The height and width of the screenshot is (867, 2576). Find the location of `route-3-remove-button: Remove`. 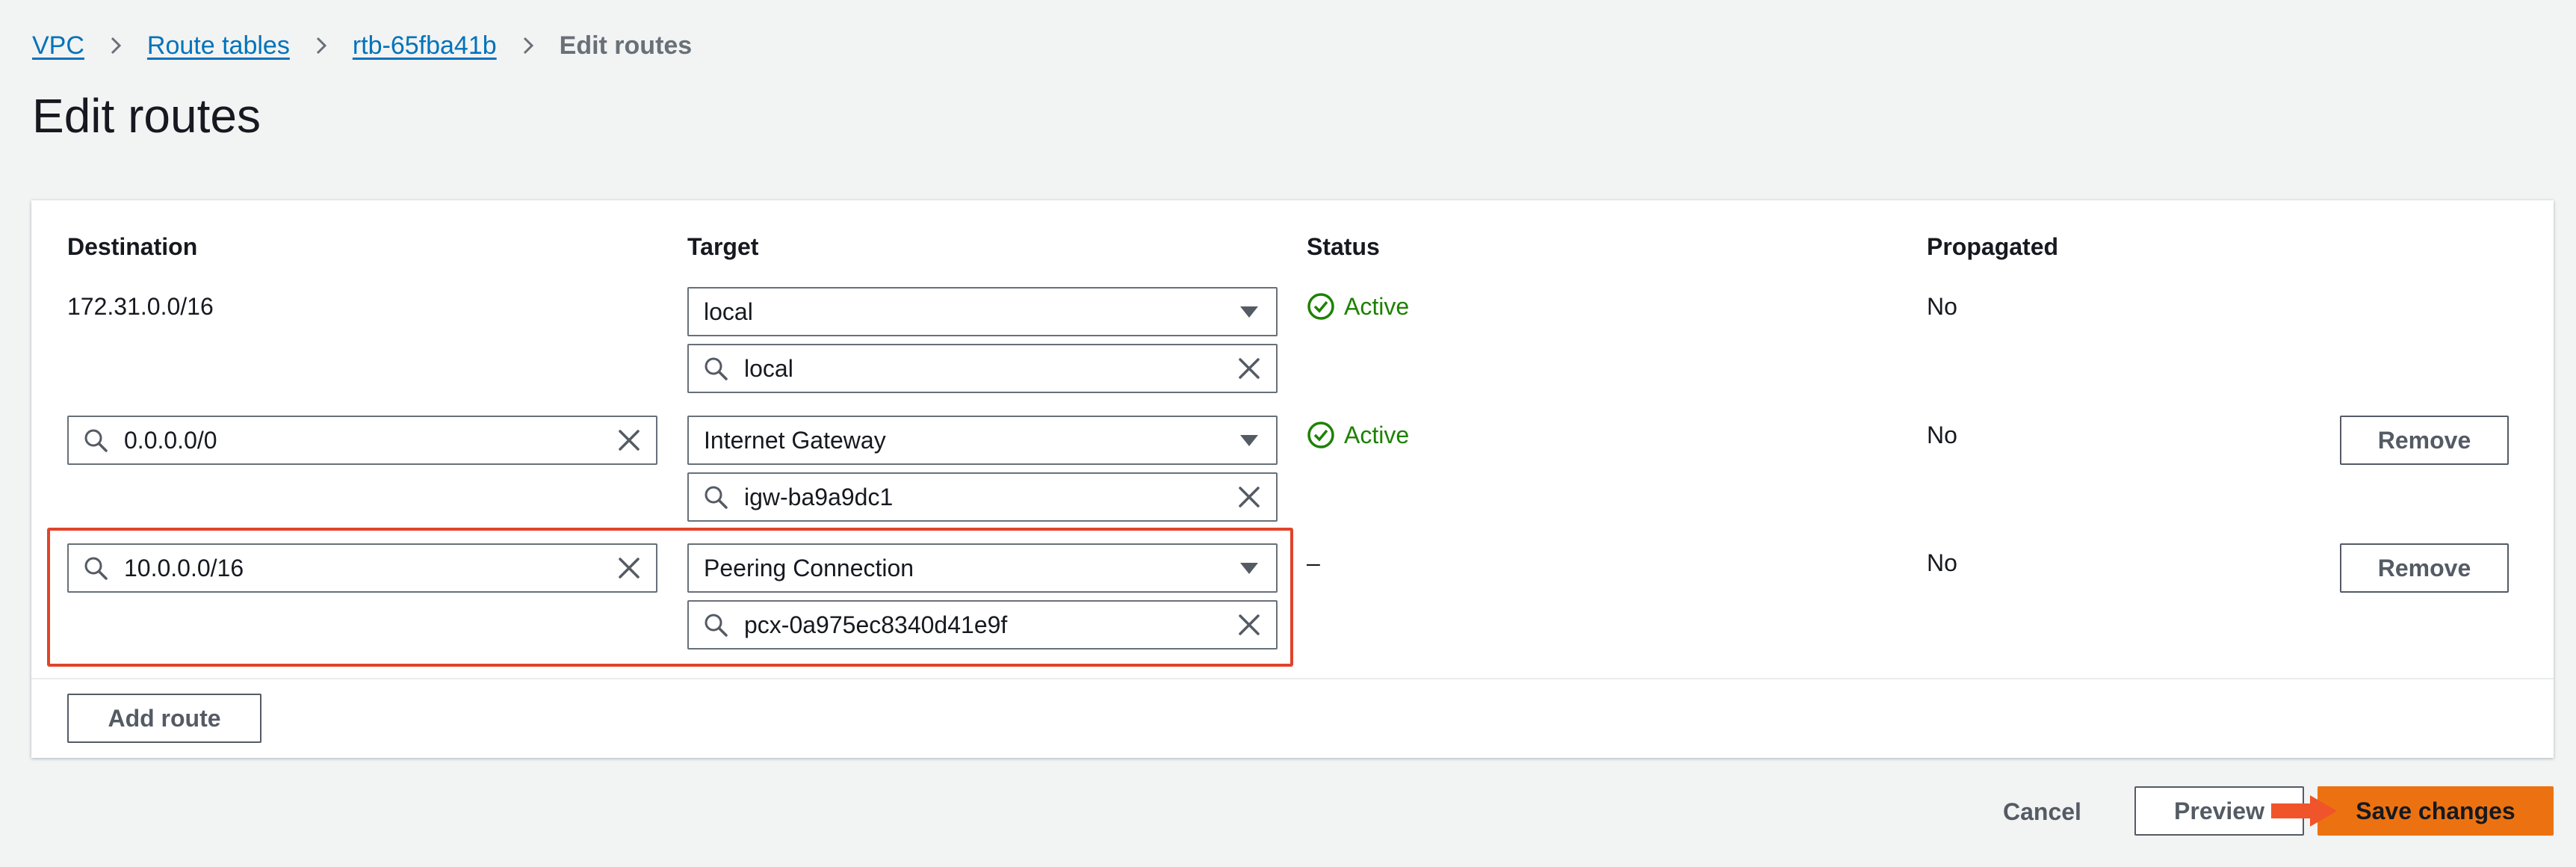

route-3-remove-button: Remove is located at coordinates (2424, 568).